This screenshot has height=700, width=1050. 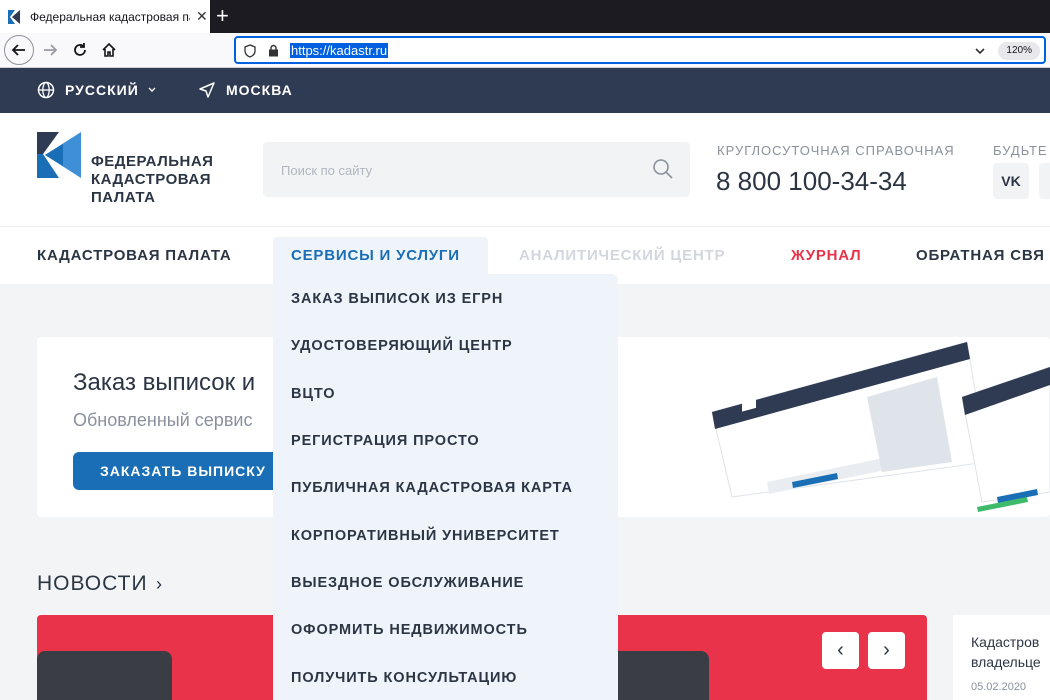 I want to click on news-headline-line: Кадастров, so click(x=1005, y=642).